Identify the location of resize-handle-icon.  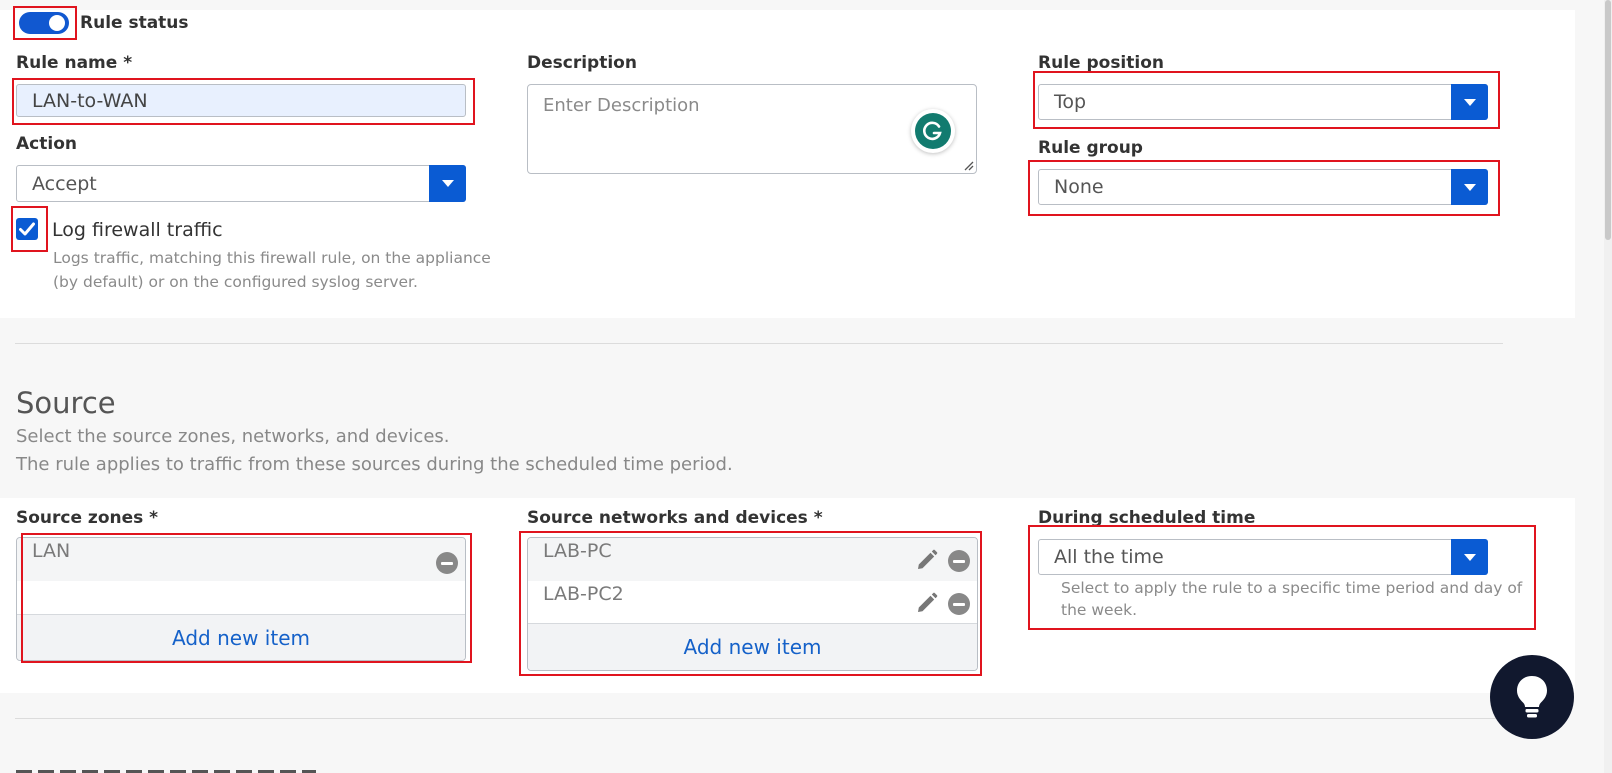
(968, 165).